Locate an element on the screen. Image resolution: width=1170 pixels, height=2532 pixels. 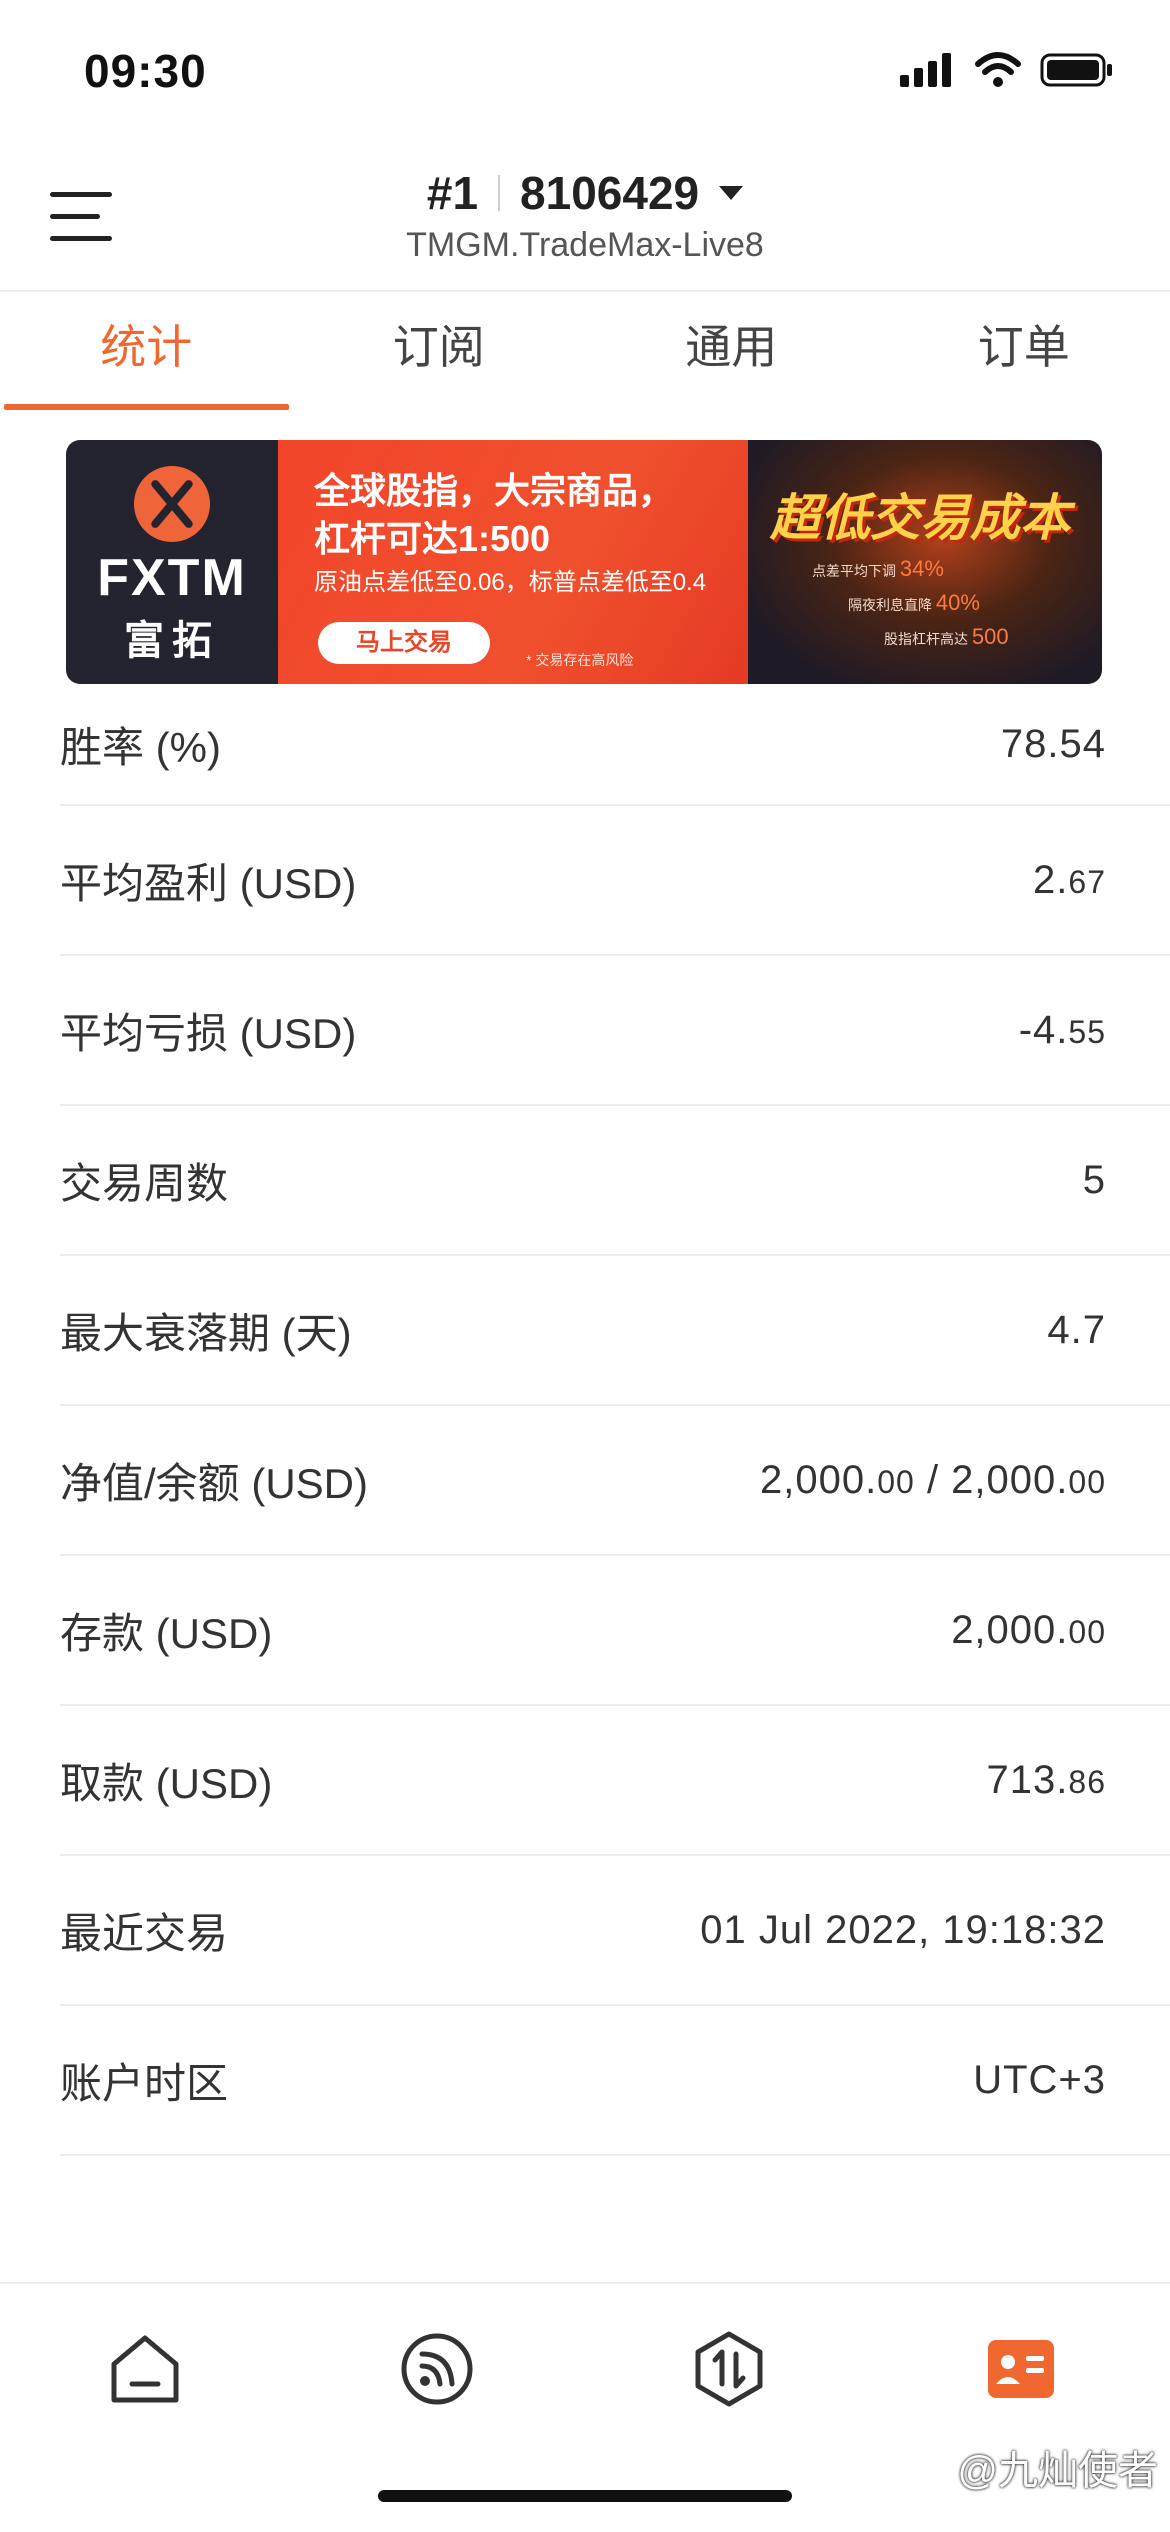
banner-risk-note: * 交易存在高风险 is located at coordinates (580, 660).